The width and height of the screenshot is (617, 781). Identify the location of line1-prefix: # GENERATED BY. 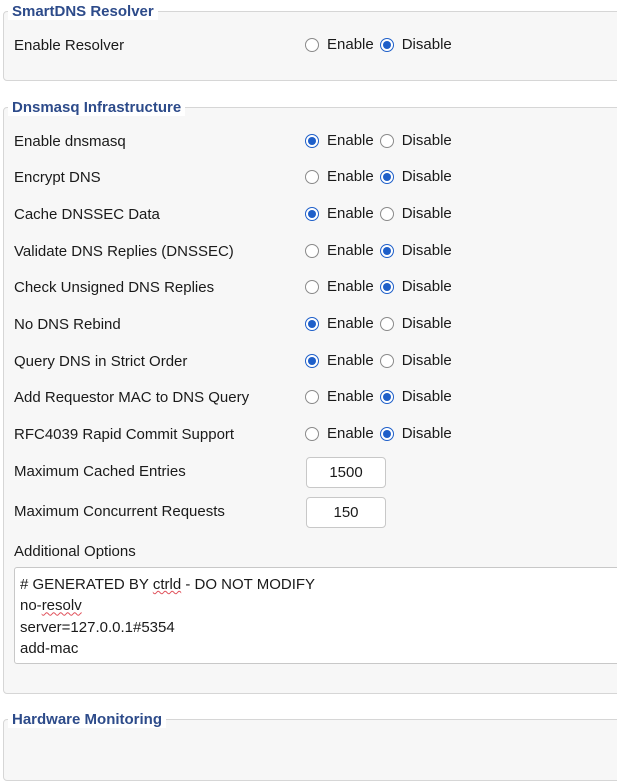
(86, 584).